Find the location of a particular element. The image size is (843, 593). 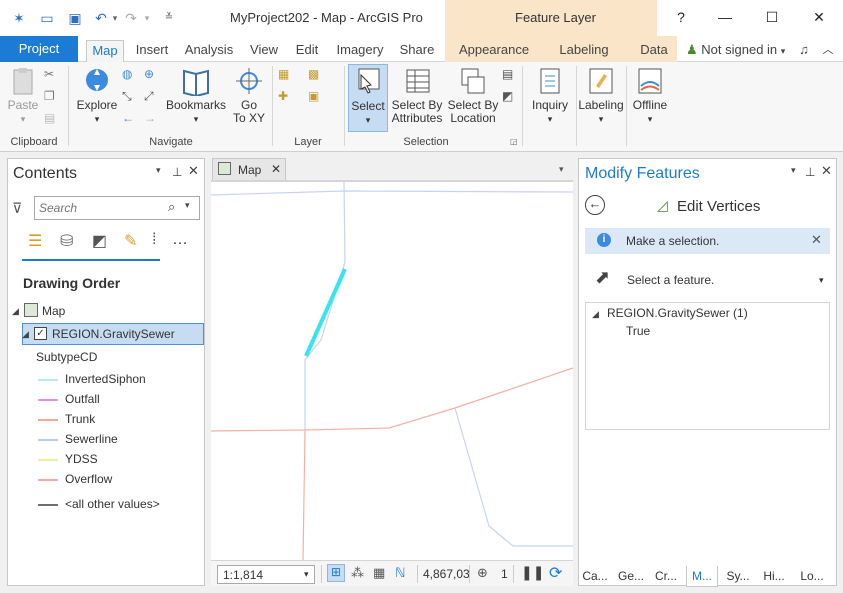

select-button: Select ▾ is located at coordinates (368, 98).